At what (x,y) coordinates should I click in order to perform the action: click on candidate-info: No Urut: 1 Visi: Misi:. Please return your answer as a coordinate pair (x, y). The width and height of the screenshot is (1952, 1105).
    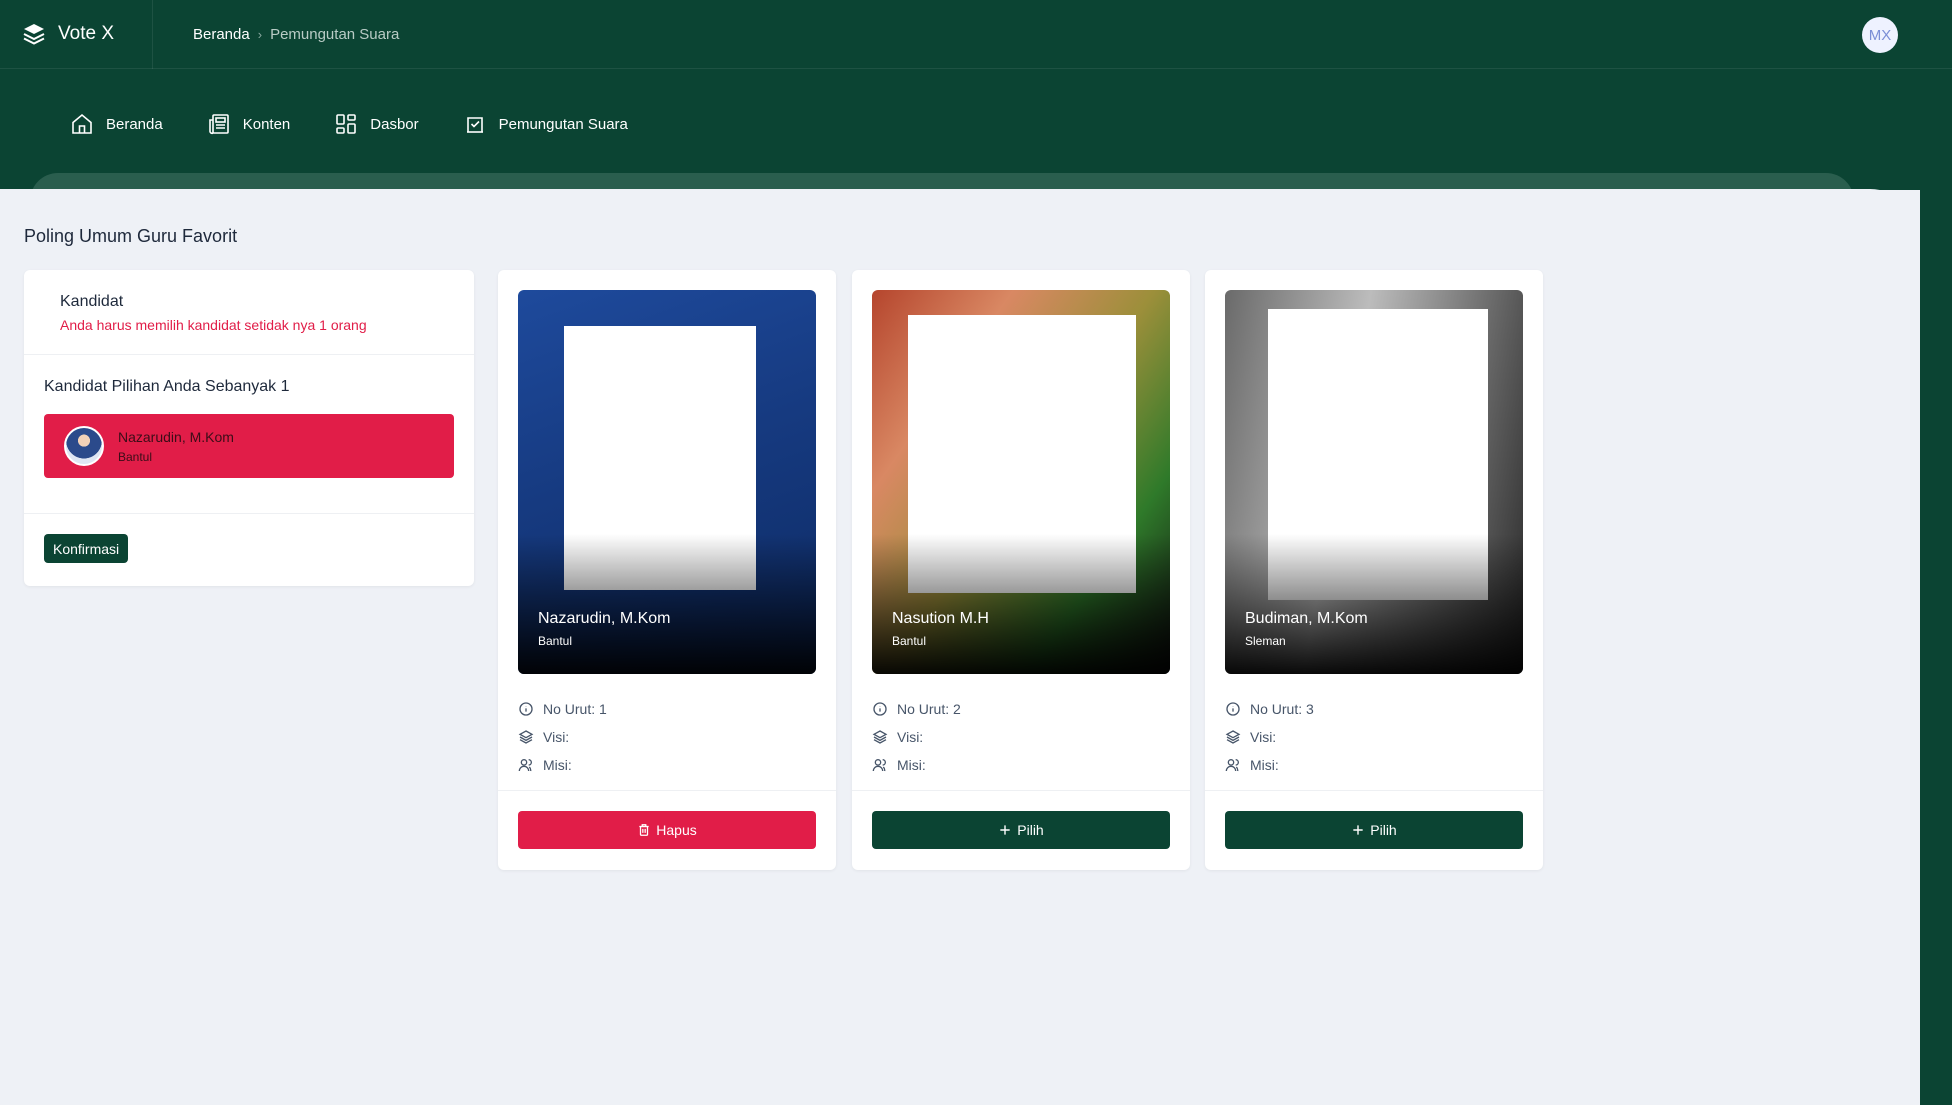
    Looking at the image, I should click on (562, 737).